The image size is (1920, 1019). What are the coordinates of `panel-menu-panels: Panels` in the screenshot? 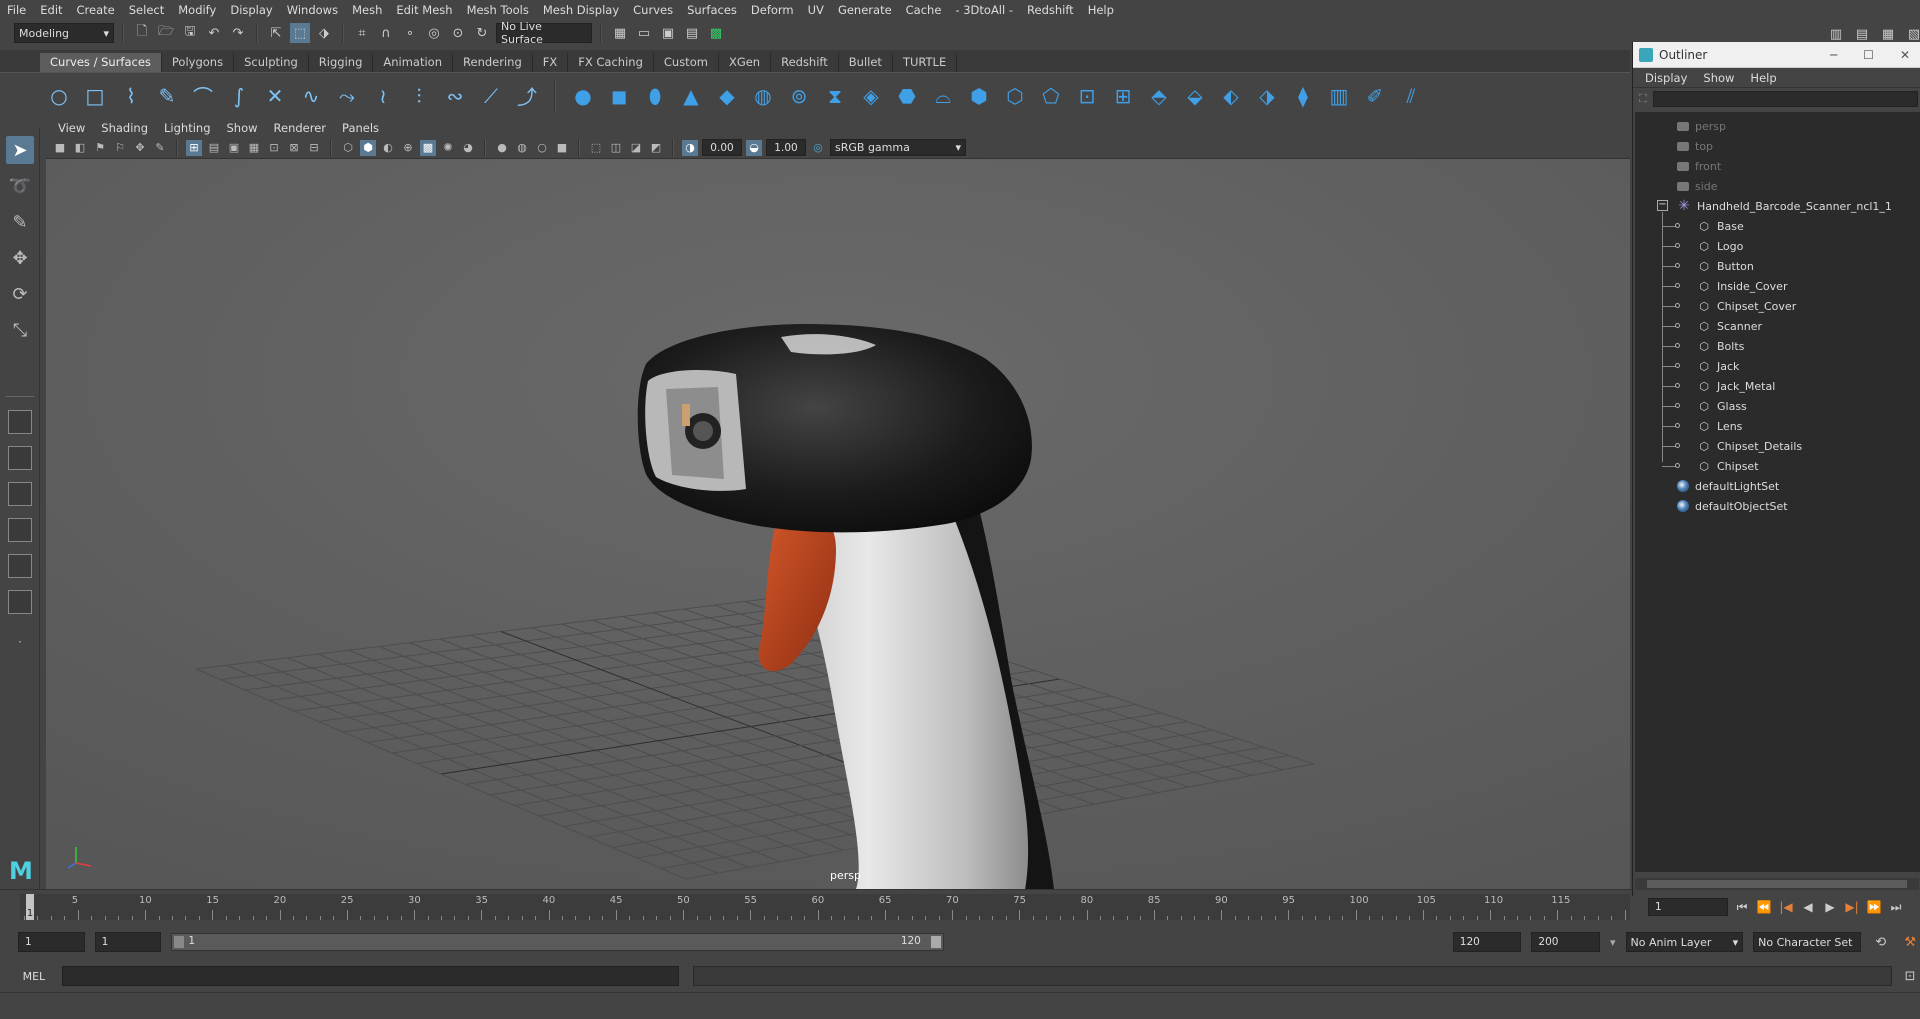 It's located at (360, 128).